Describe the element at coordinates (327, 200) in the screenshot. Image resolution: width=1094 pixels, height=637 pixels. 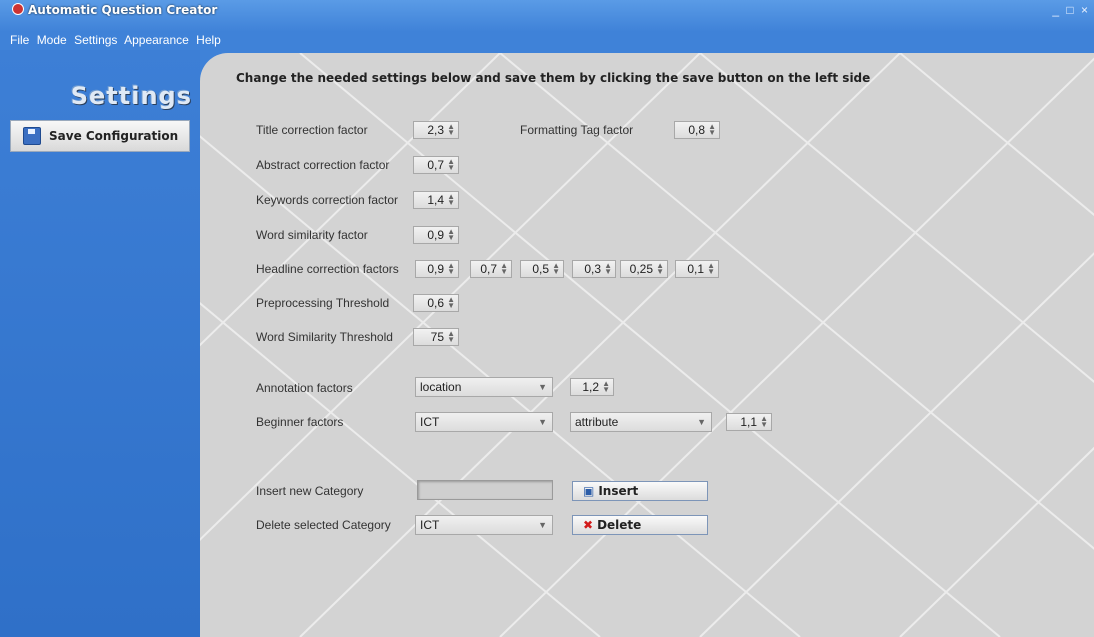
I see `keywords-correction-label: Keywords correction factor` at that location.